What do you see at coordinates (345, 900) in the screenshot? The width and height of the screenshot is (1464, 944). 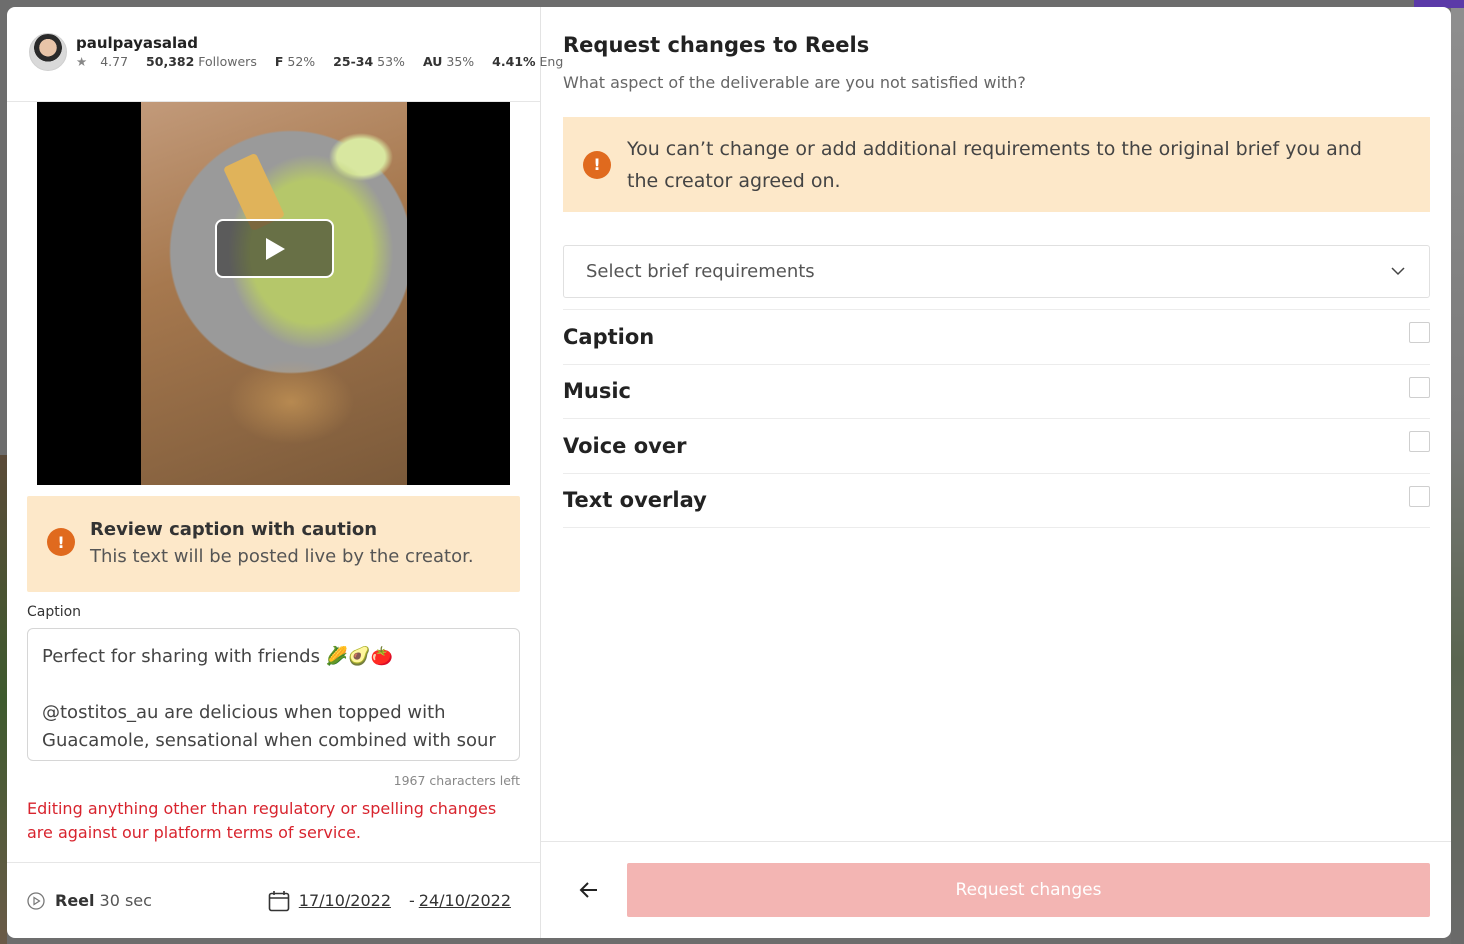 I see `start-date: 17/10/2022` at bounding box center [345, 900].